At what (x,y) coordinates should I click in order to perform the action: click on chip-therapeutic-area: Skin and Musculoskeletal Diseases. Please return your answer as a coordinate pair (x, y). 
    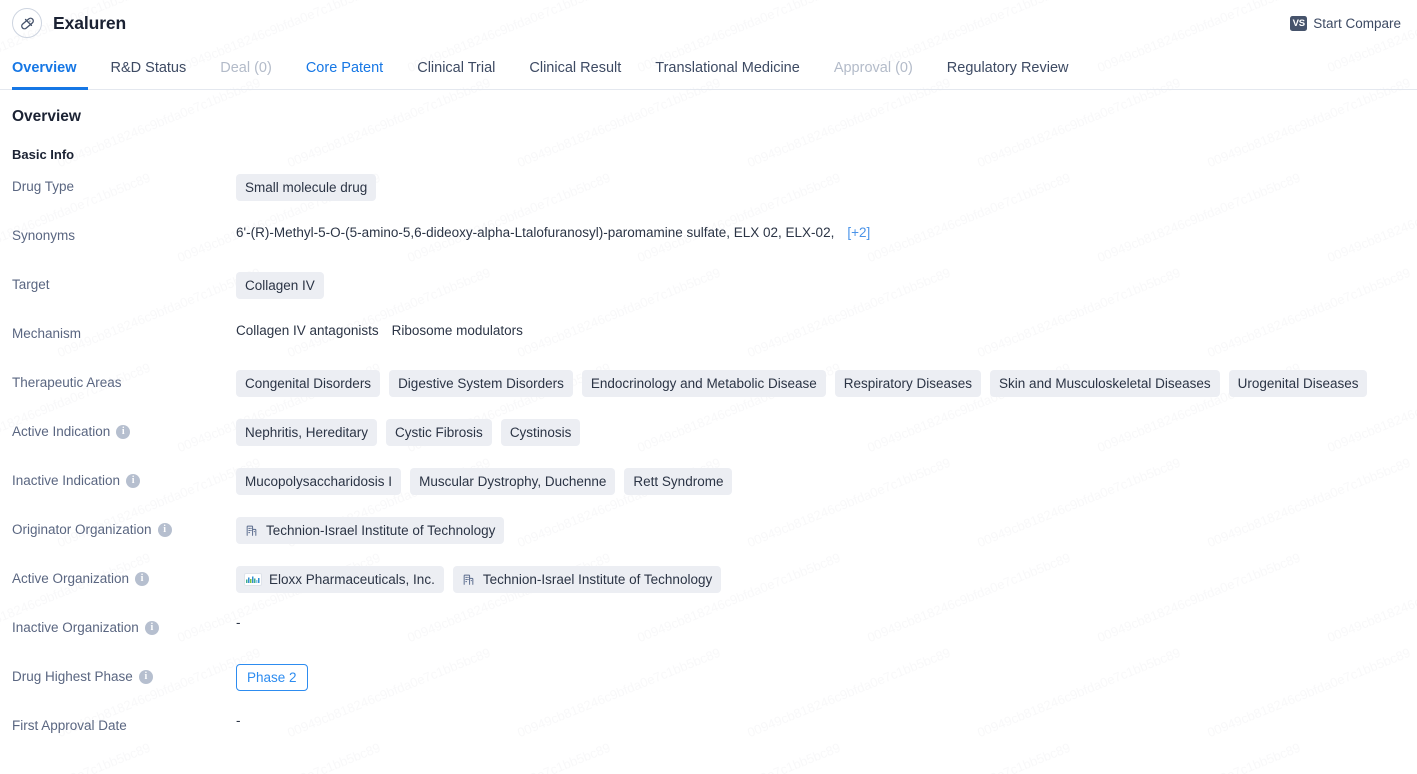
    Looking at the image, I should click on (1105, 383).